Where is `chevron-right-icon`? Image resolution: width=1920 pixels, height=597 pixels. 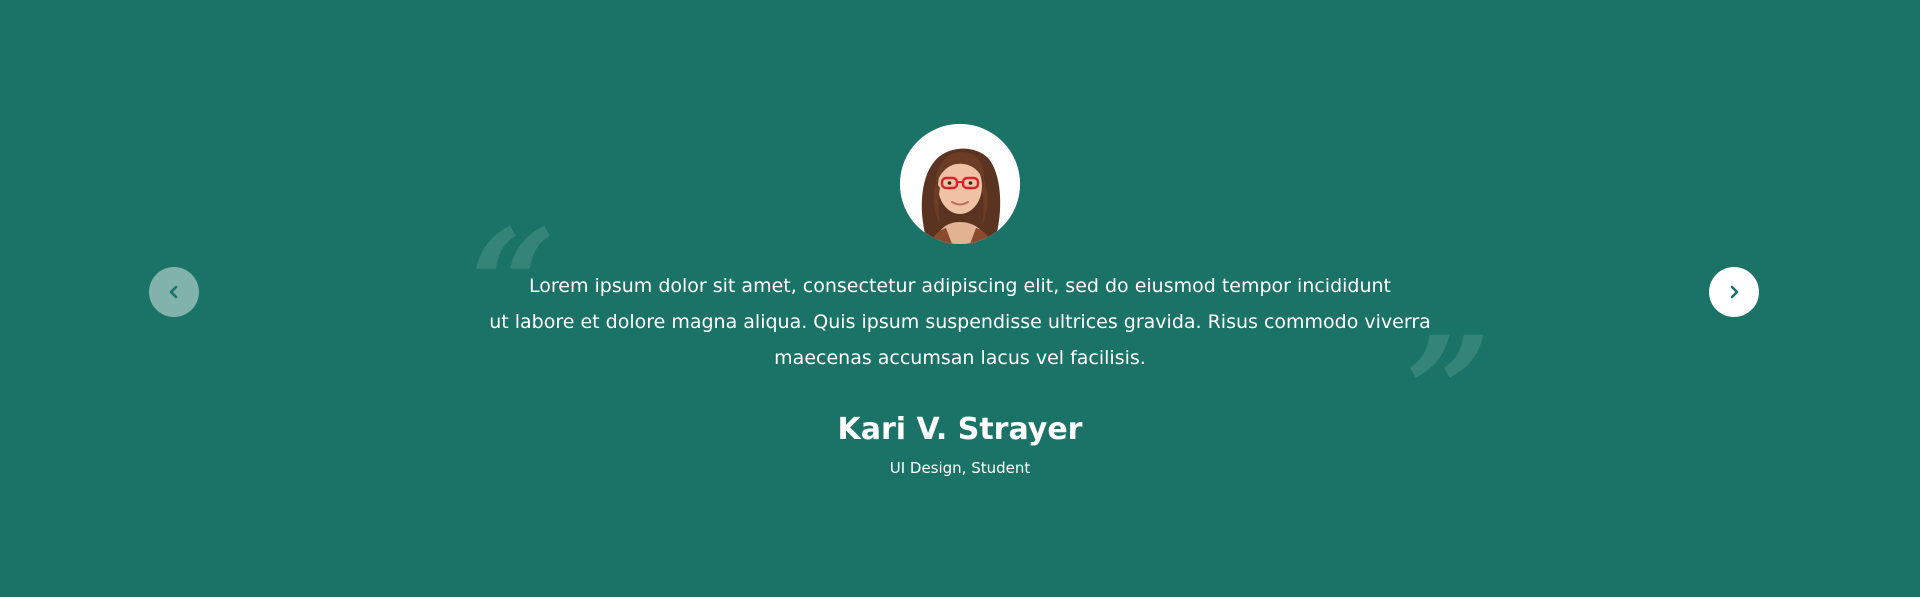 chevron-right-icon is located at coordinates (1734, 292).